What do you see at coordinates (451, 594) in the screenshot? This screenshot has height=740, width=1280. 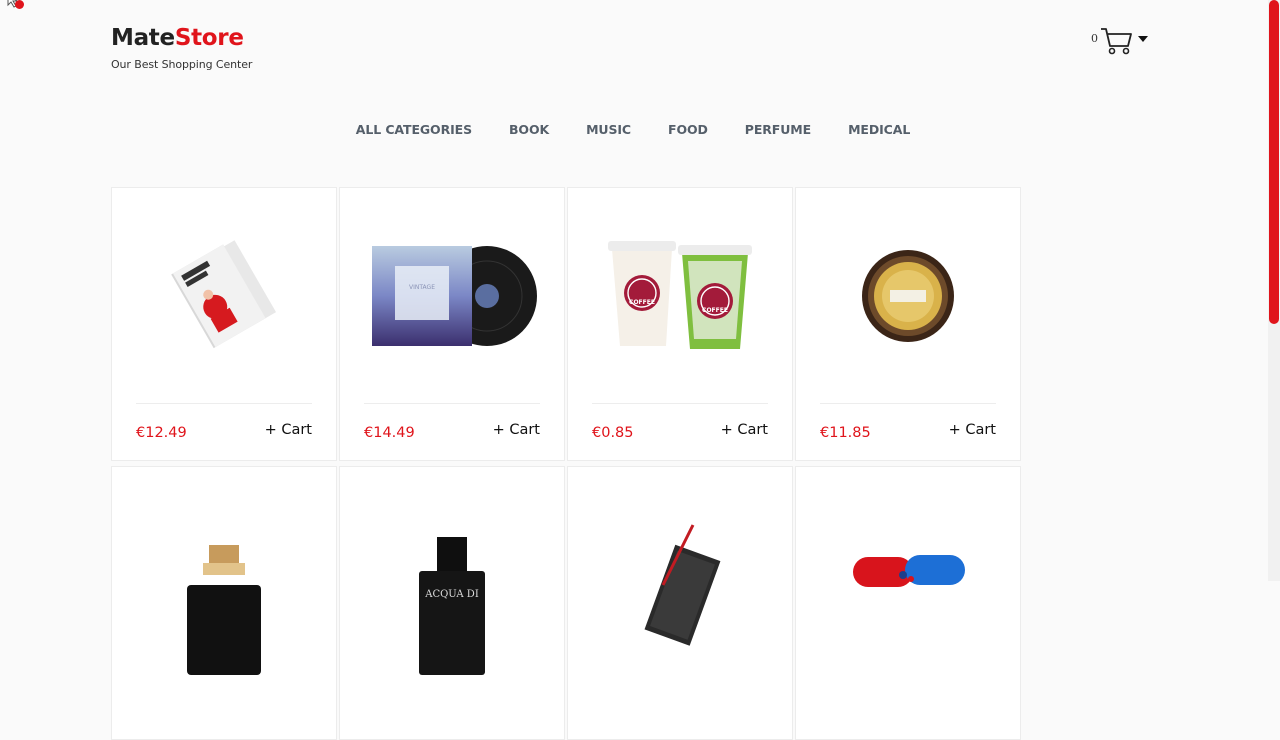 I see `perfume-label: ACQUA DI` at bounding box center [451, 594].